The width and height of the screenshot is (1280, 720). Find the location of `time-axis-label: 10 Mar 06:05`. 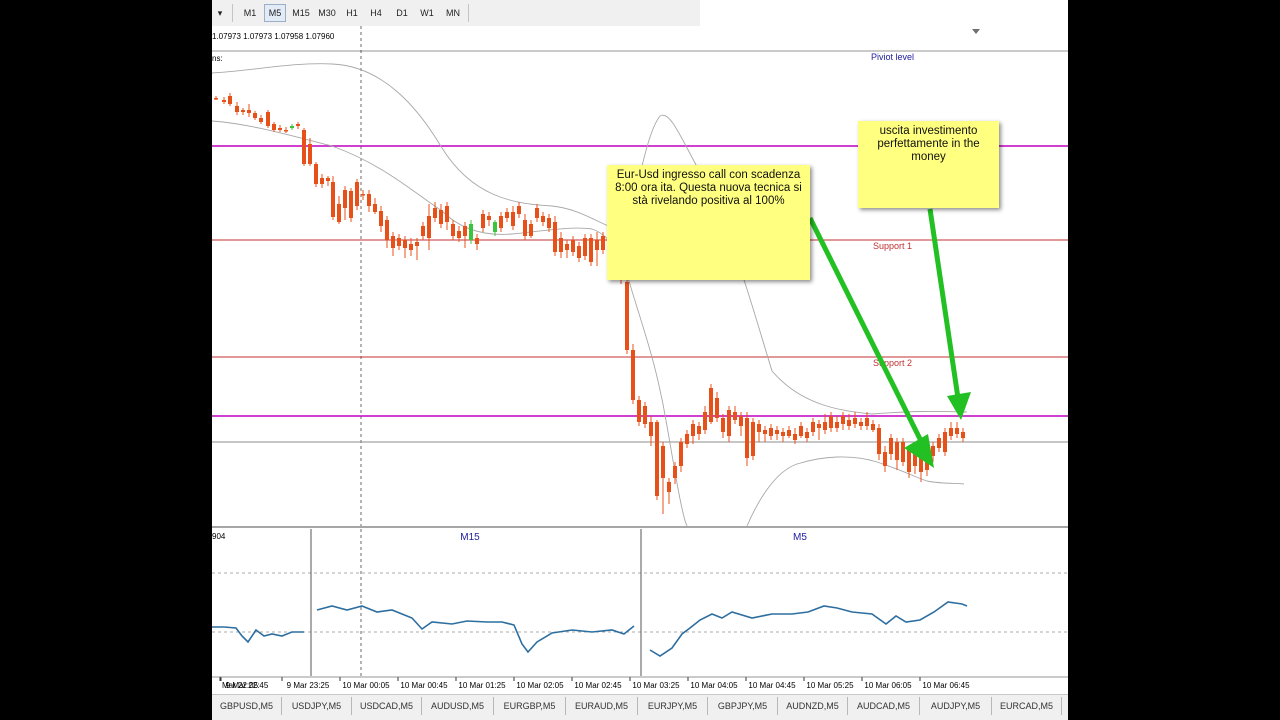

time-axis-label: 10 Mar 06:05 is located at coordinates (888, 685).